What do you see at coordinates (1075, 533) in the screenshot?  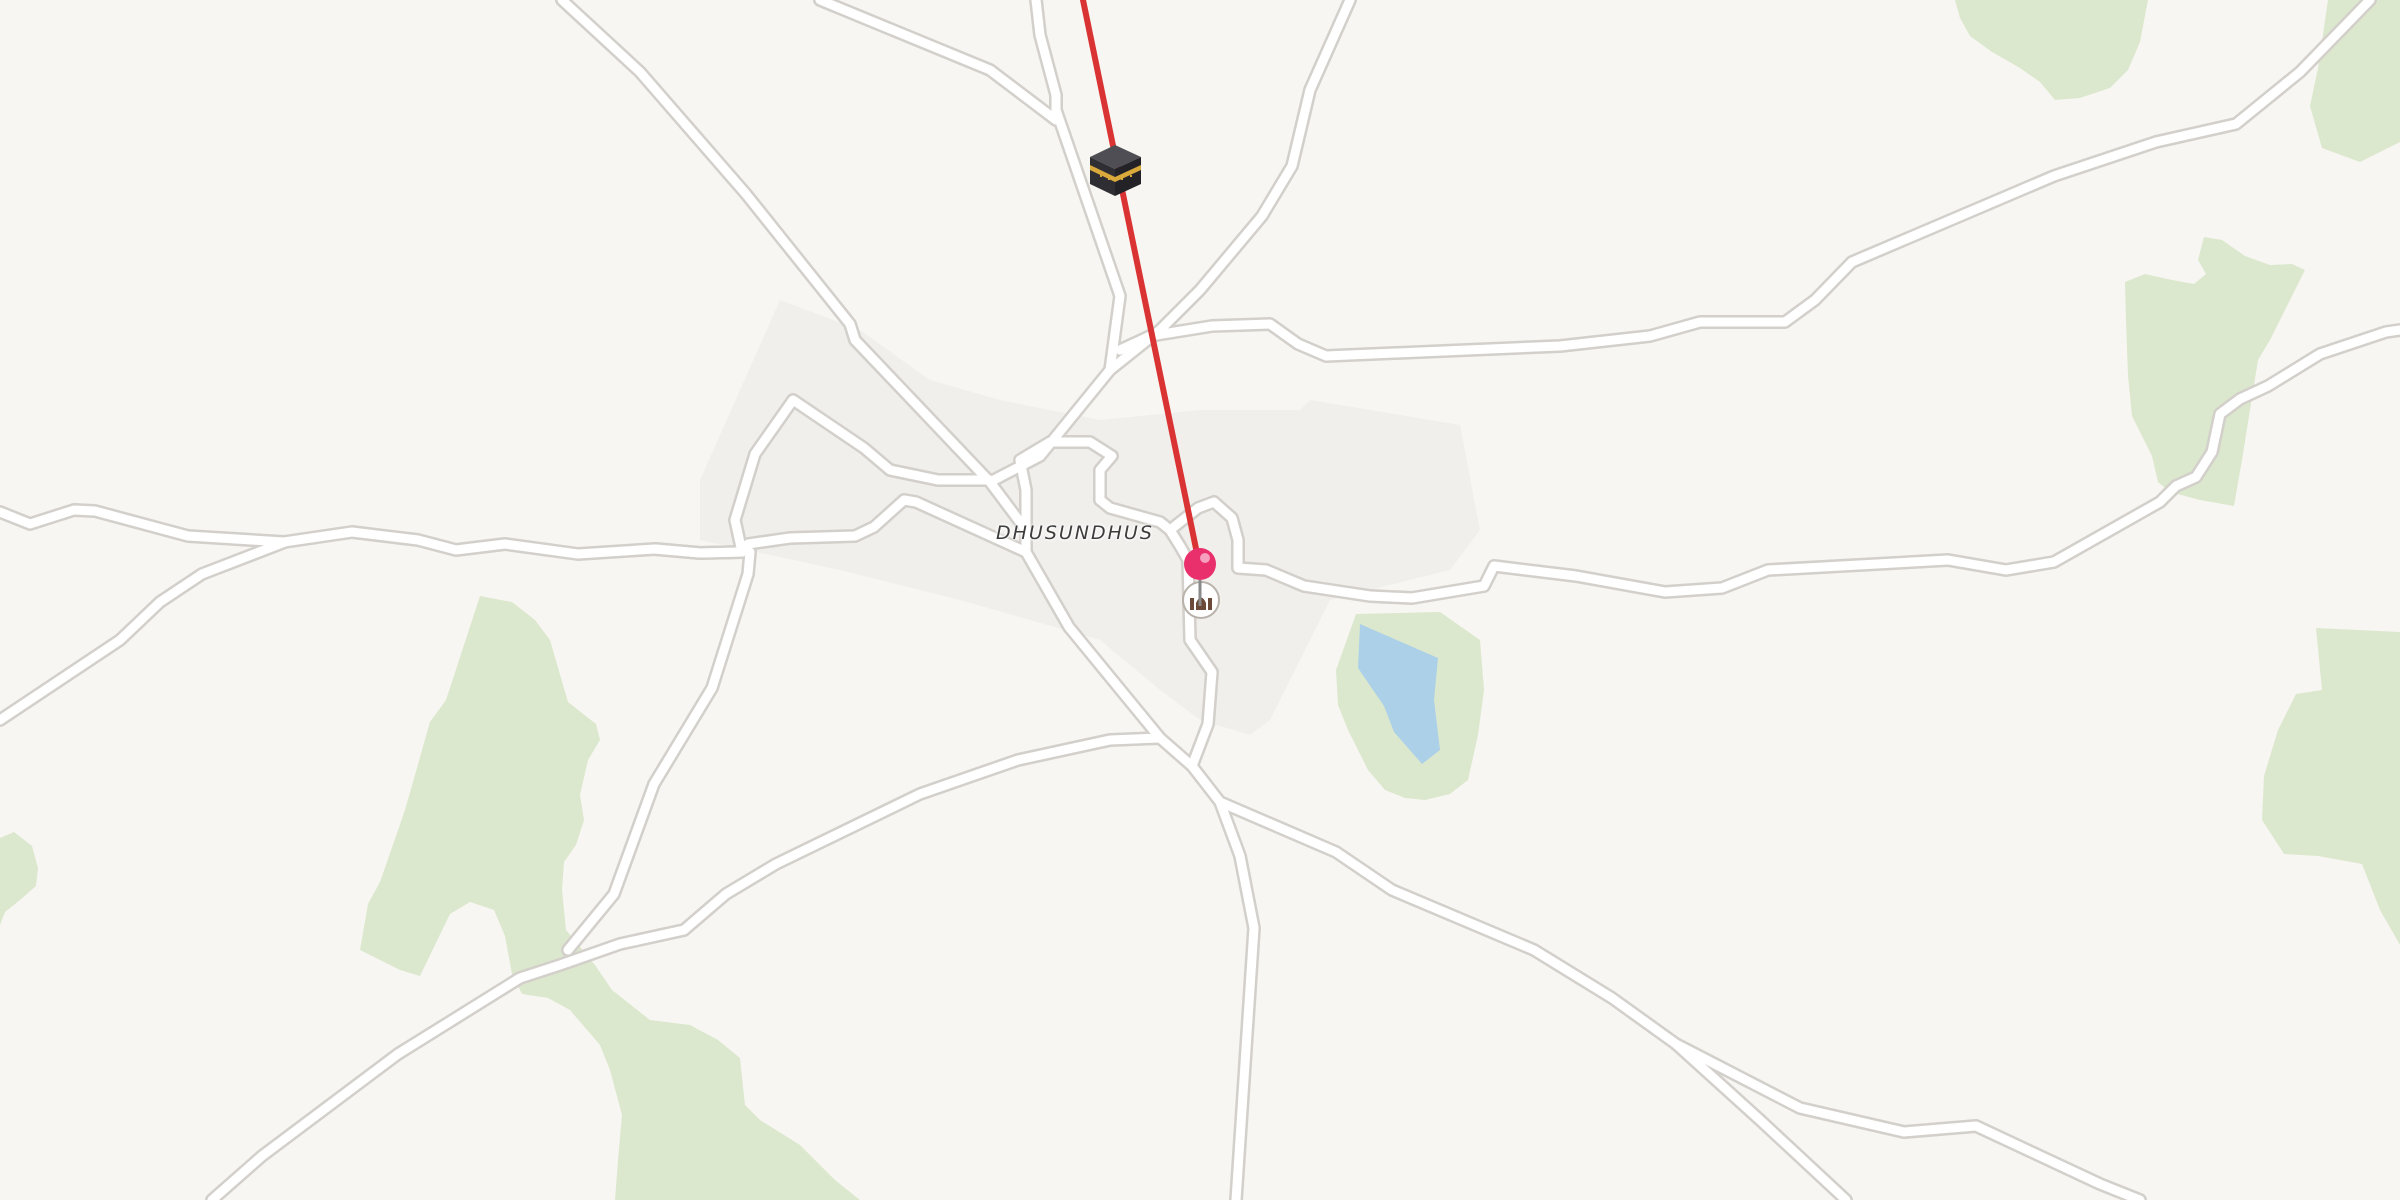 I see `place-label: DHUSUNDHUS` at bounding box center [1075, 533].